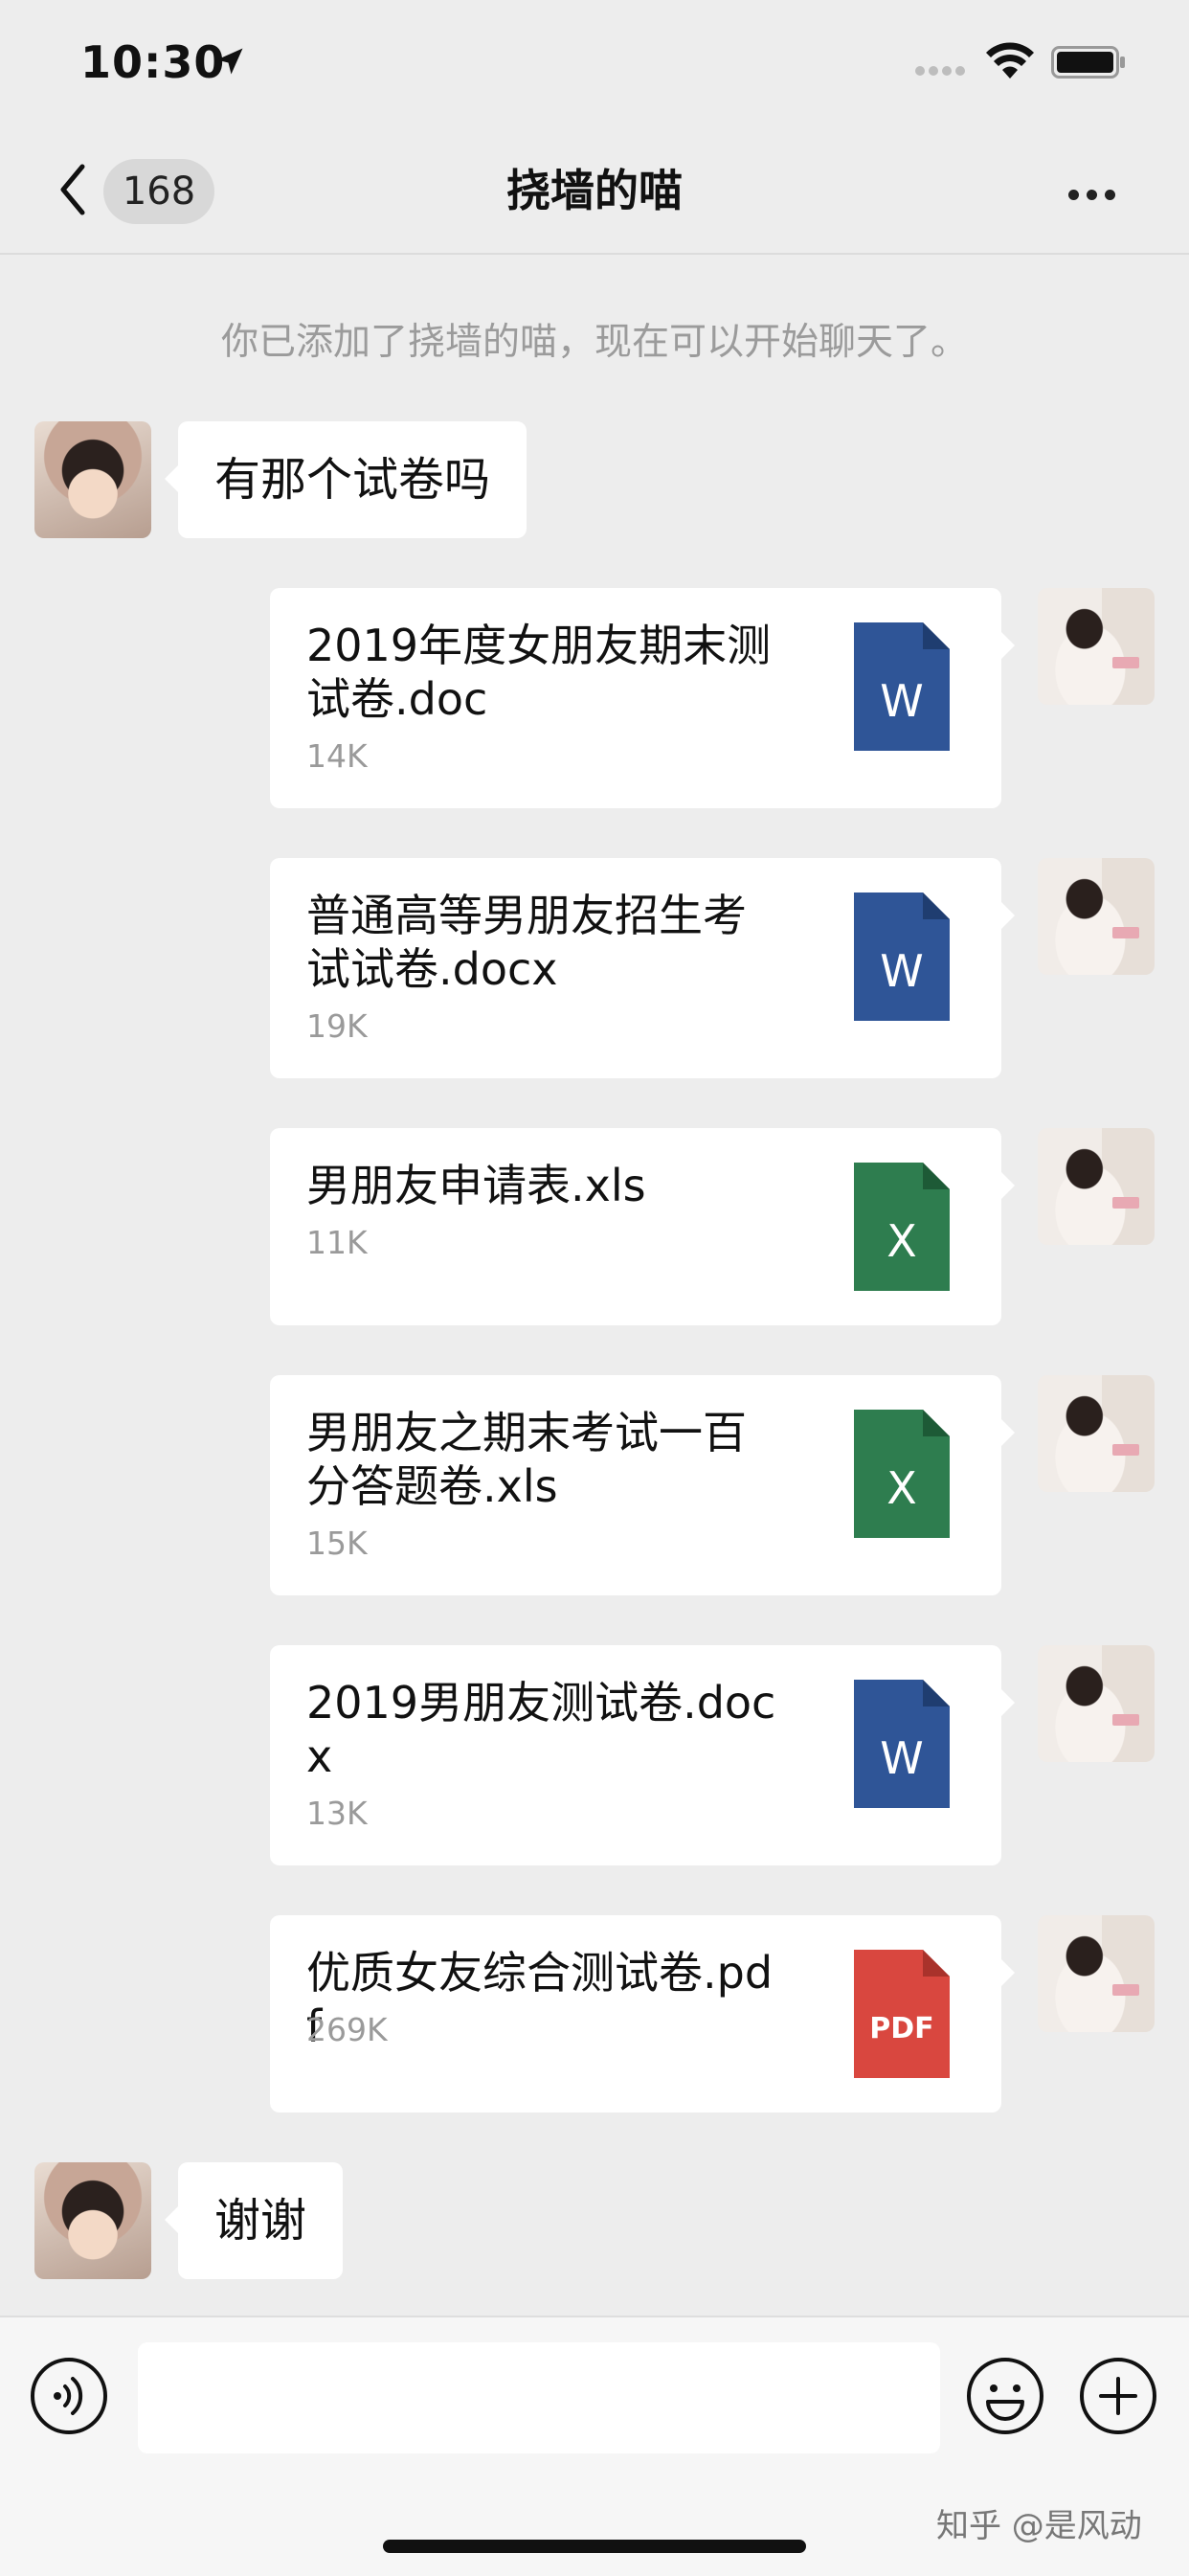 This screenshot has height=2576, width=1189. I want to click on file-name: 男朋友之期末考试一百分答题卷.xls, so click(526, 1459).